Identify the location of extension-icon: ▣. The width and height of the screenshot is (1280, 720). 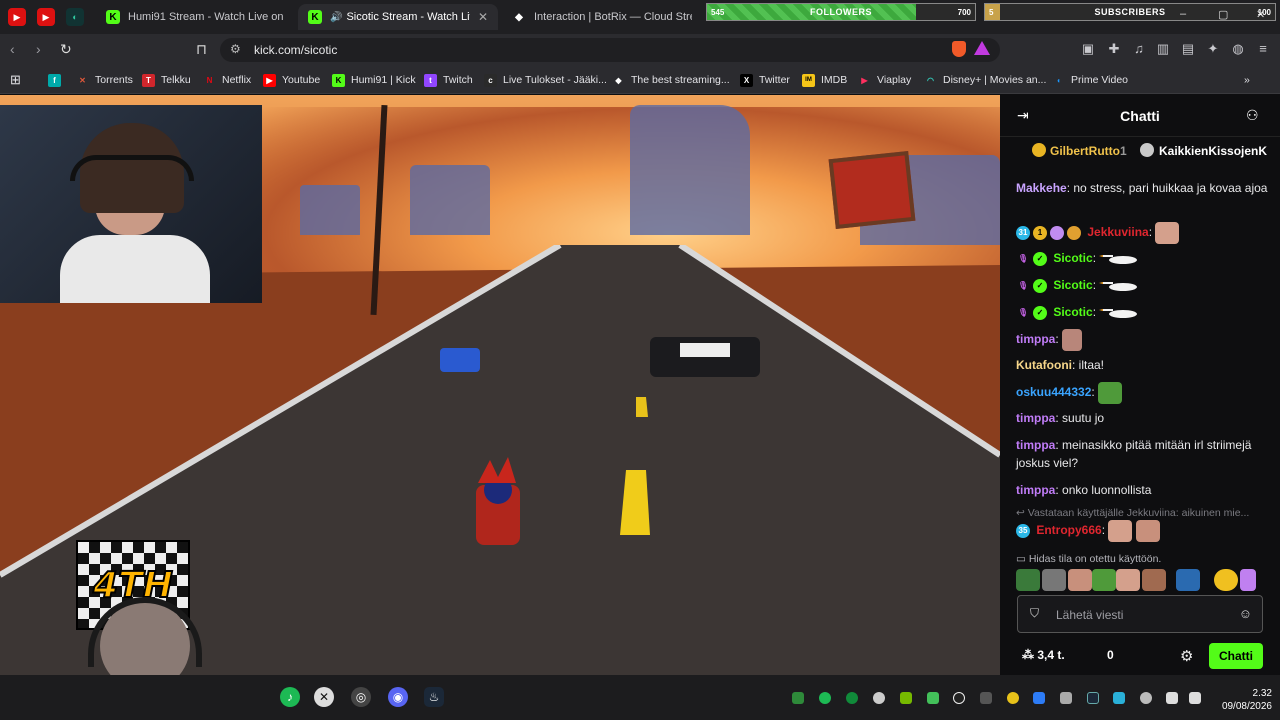
(1088, 49).